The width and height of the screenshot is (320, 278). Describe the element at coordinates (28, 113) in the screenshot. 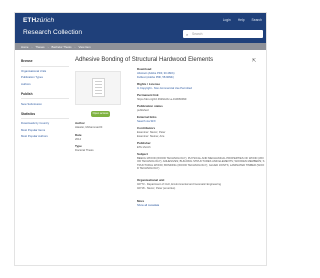

I see `sidebar-heading-statistics: Statistics` at that location.